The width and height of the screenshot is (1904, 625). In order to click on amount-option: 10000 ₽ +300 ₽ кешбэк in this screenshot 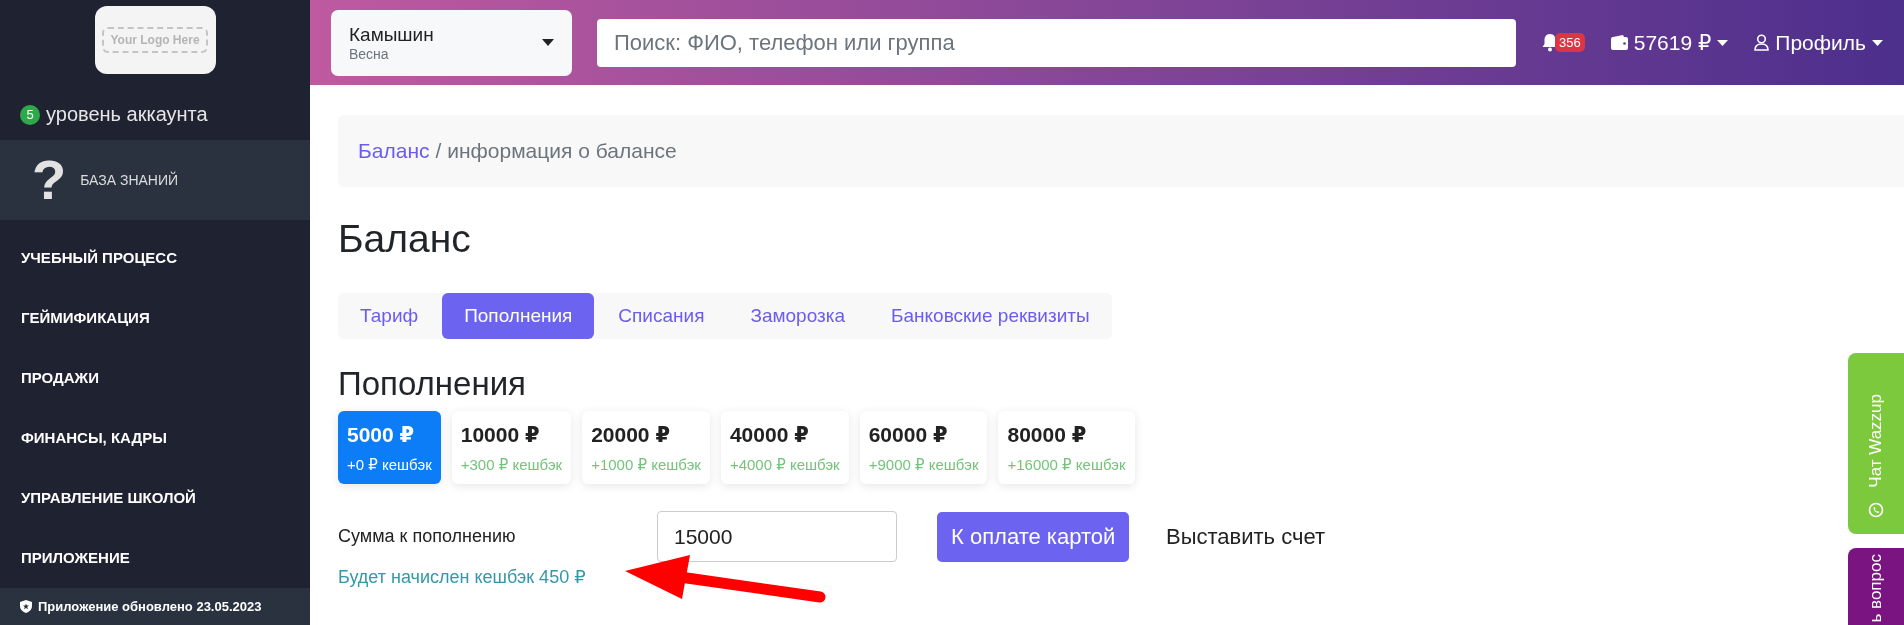, I will do `click(511, 447)`.